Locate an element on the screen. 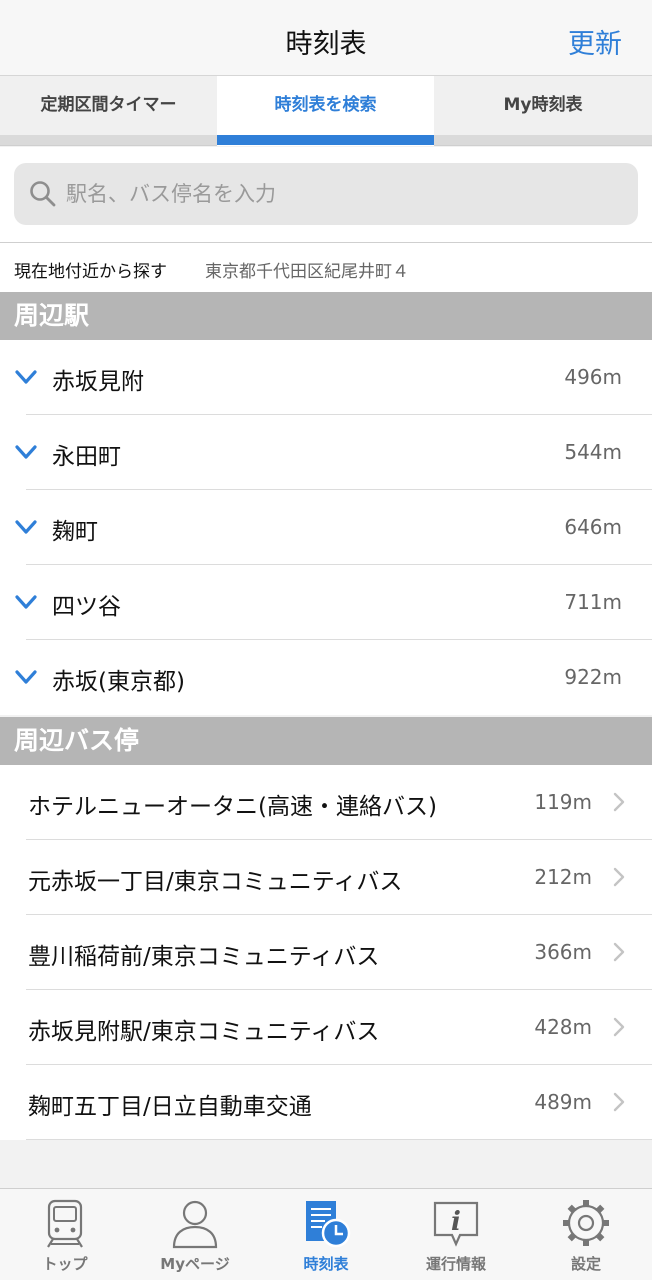  bus-stop-name: 元赤坂一丁目/東京コミュニティバス is located at coordinates (215, 882).